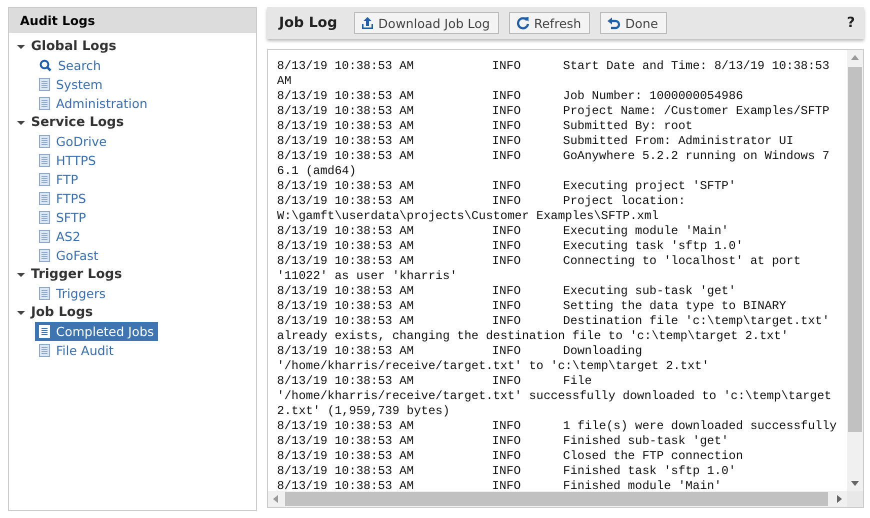 The height and width of the screenshot is (518, 870). Describe the element at coordinates (553, 111) in the screenshot. I see `log-entry: 8/13/19 10:38:53 AM INFO Project Name: /Customer Examples/SFTP` at that location.